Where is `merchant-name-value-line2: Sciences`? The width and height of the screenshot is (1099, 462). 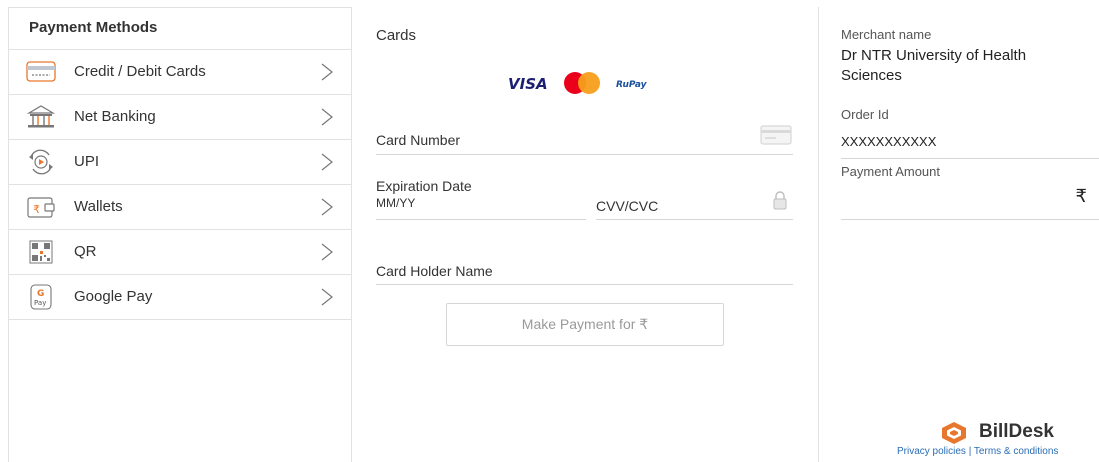
merchant-name-value-line2: Sciences is located at coordinates (871, 75).